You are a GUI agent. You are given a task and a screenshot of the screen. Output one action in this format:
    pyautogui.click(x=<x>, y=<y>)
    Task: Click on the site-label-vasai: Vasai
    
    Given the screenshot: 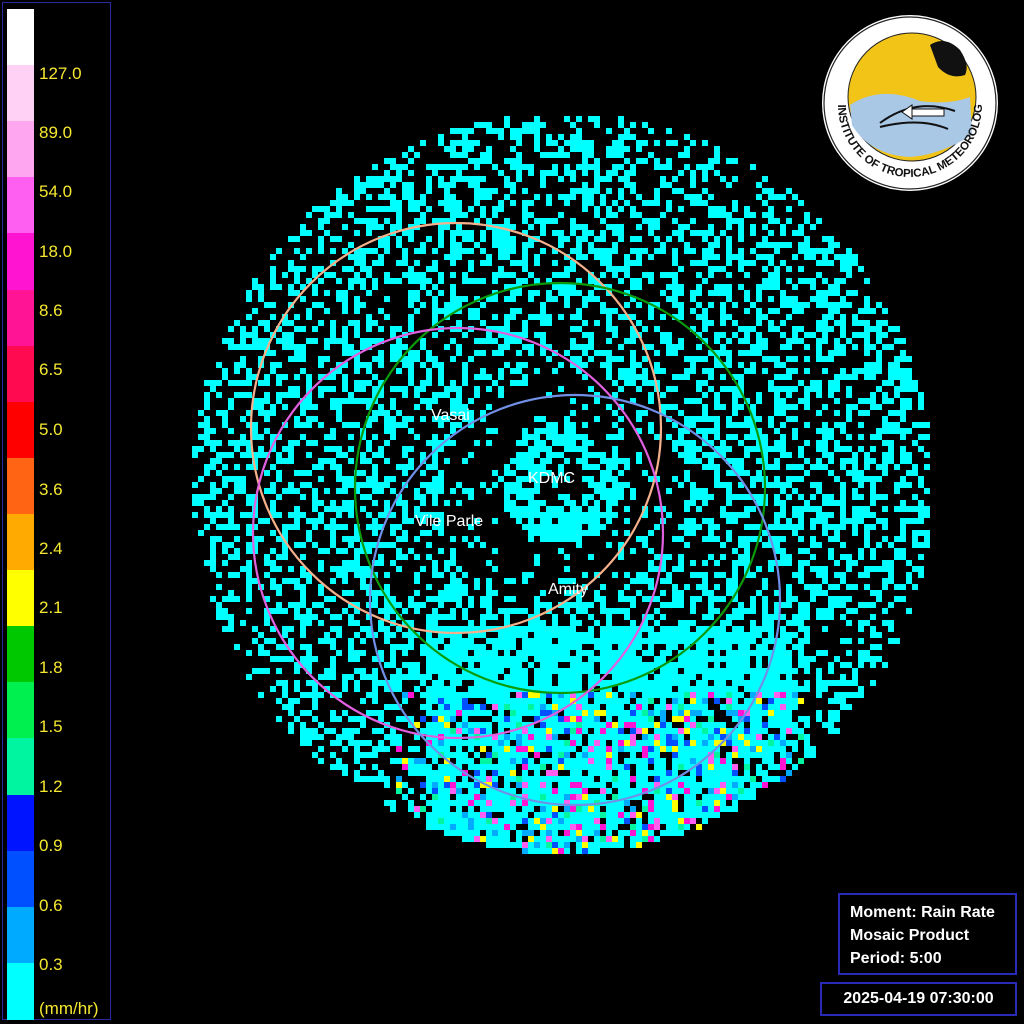 What is the action you would take?
    pyautogui.click(x=450, y=415)
    